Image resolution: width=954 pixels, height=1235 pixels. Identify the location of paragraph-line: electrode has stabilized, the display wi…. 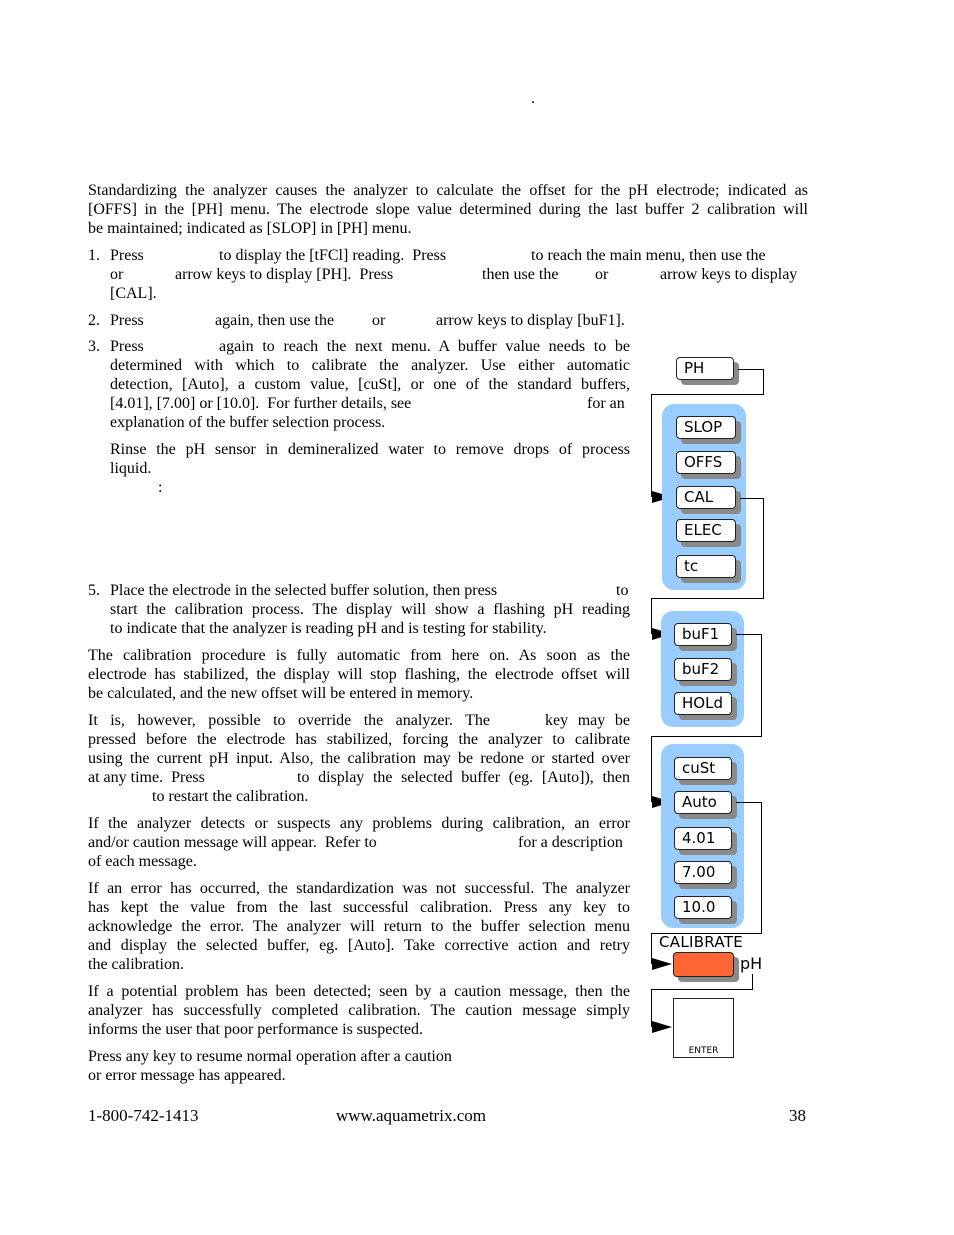
(359, 674).